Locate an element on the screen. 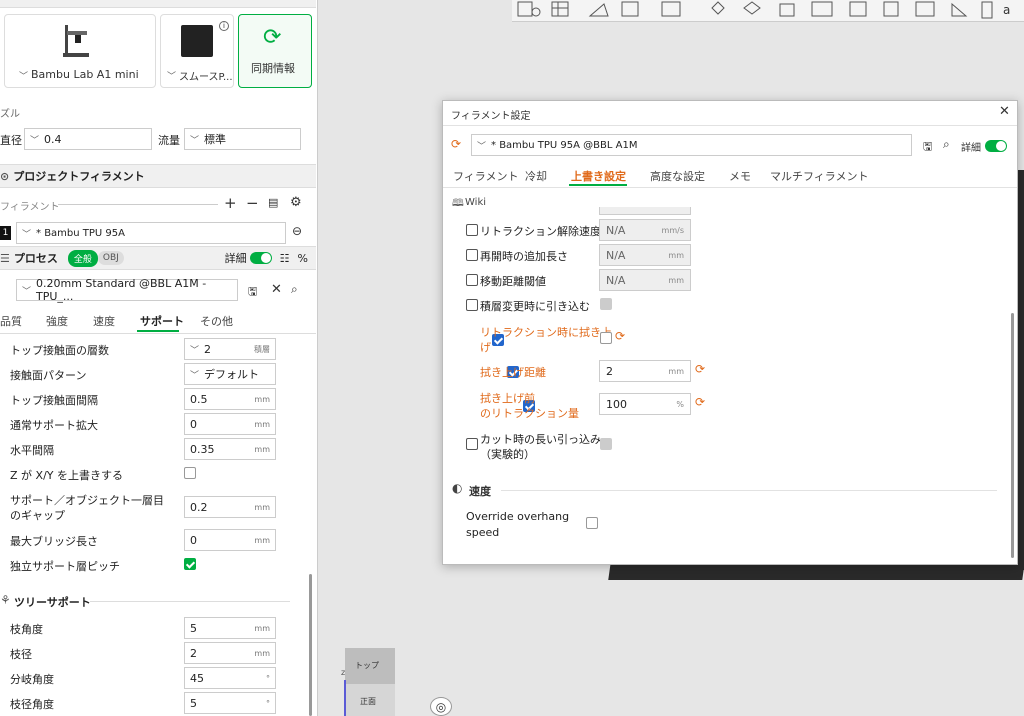 The image size is (1024, 716). detail-label: 詳細 is located at coordinates (235, 258).